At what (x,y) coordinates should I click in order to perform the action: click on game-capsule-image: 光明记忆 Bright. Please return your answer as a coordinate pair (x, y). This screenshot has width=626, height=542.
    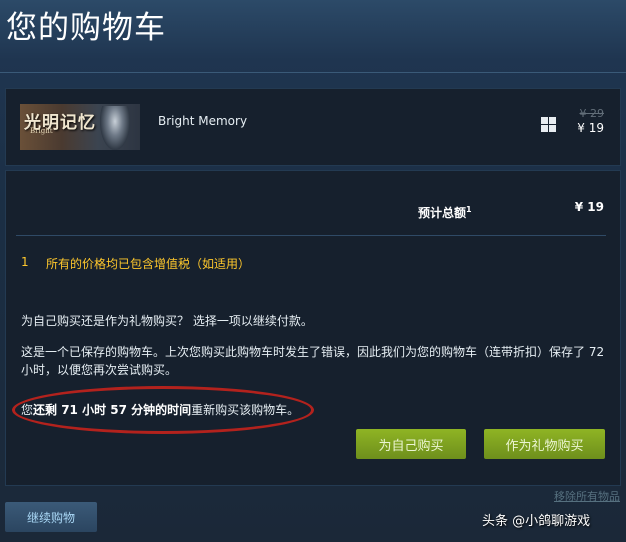
    Looking at the image, I should click on (80, 127).